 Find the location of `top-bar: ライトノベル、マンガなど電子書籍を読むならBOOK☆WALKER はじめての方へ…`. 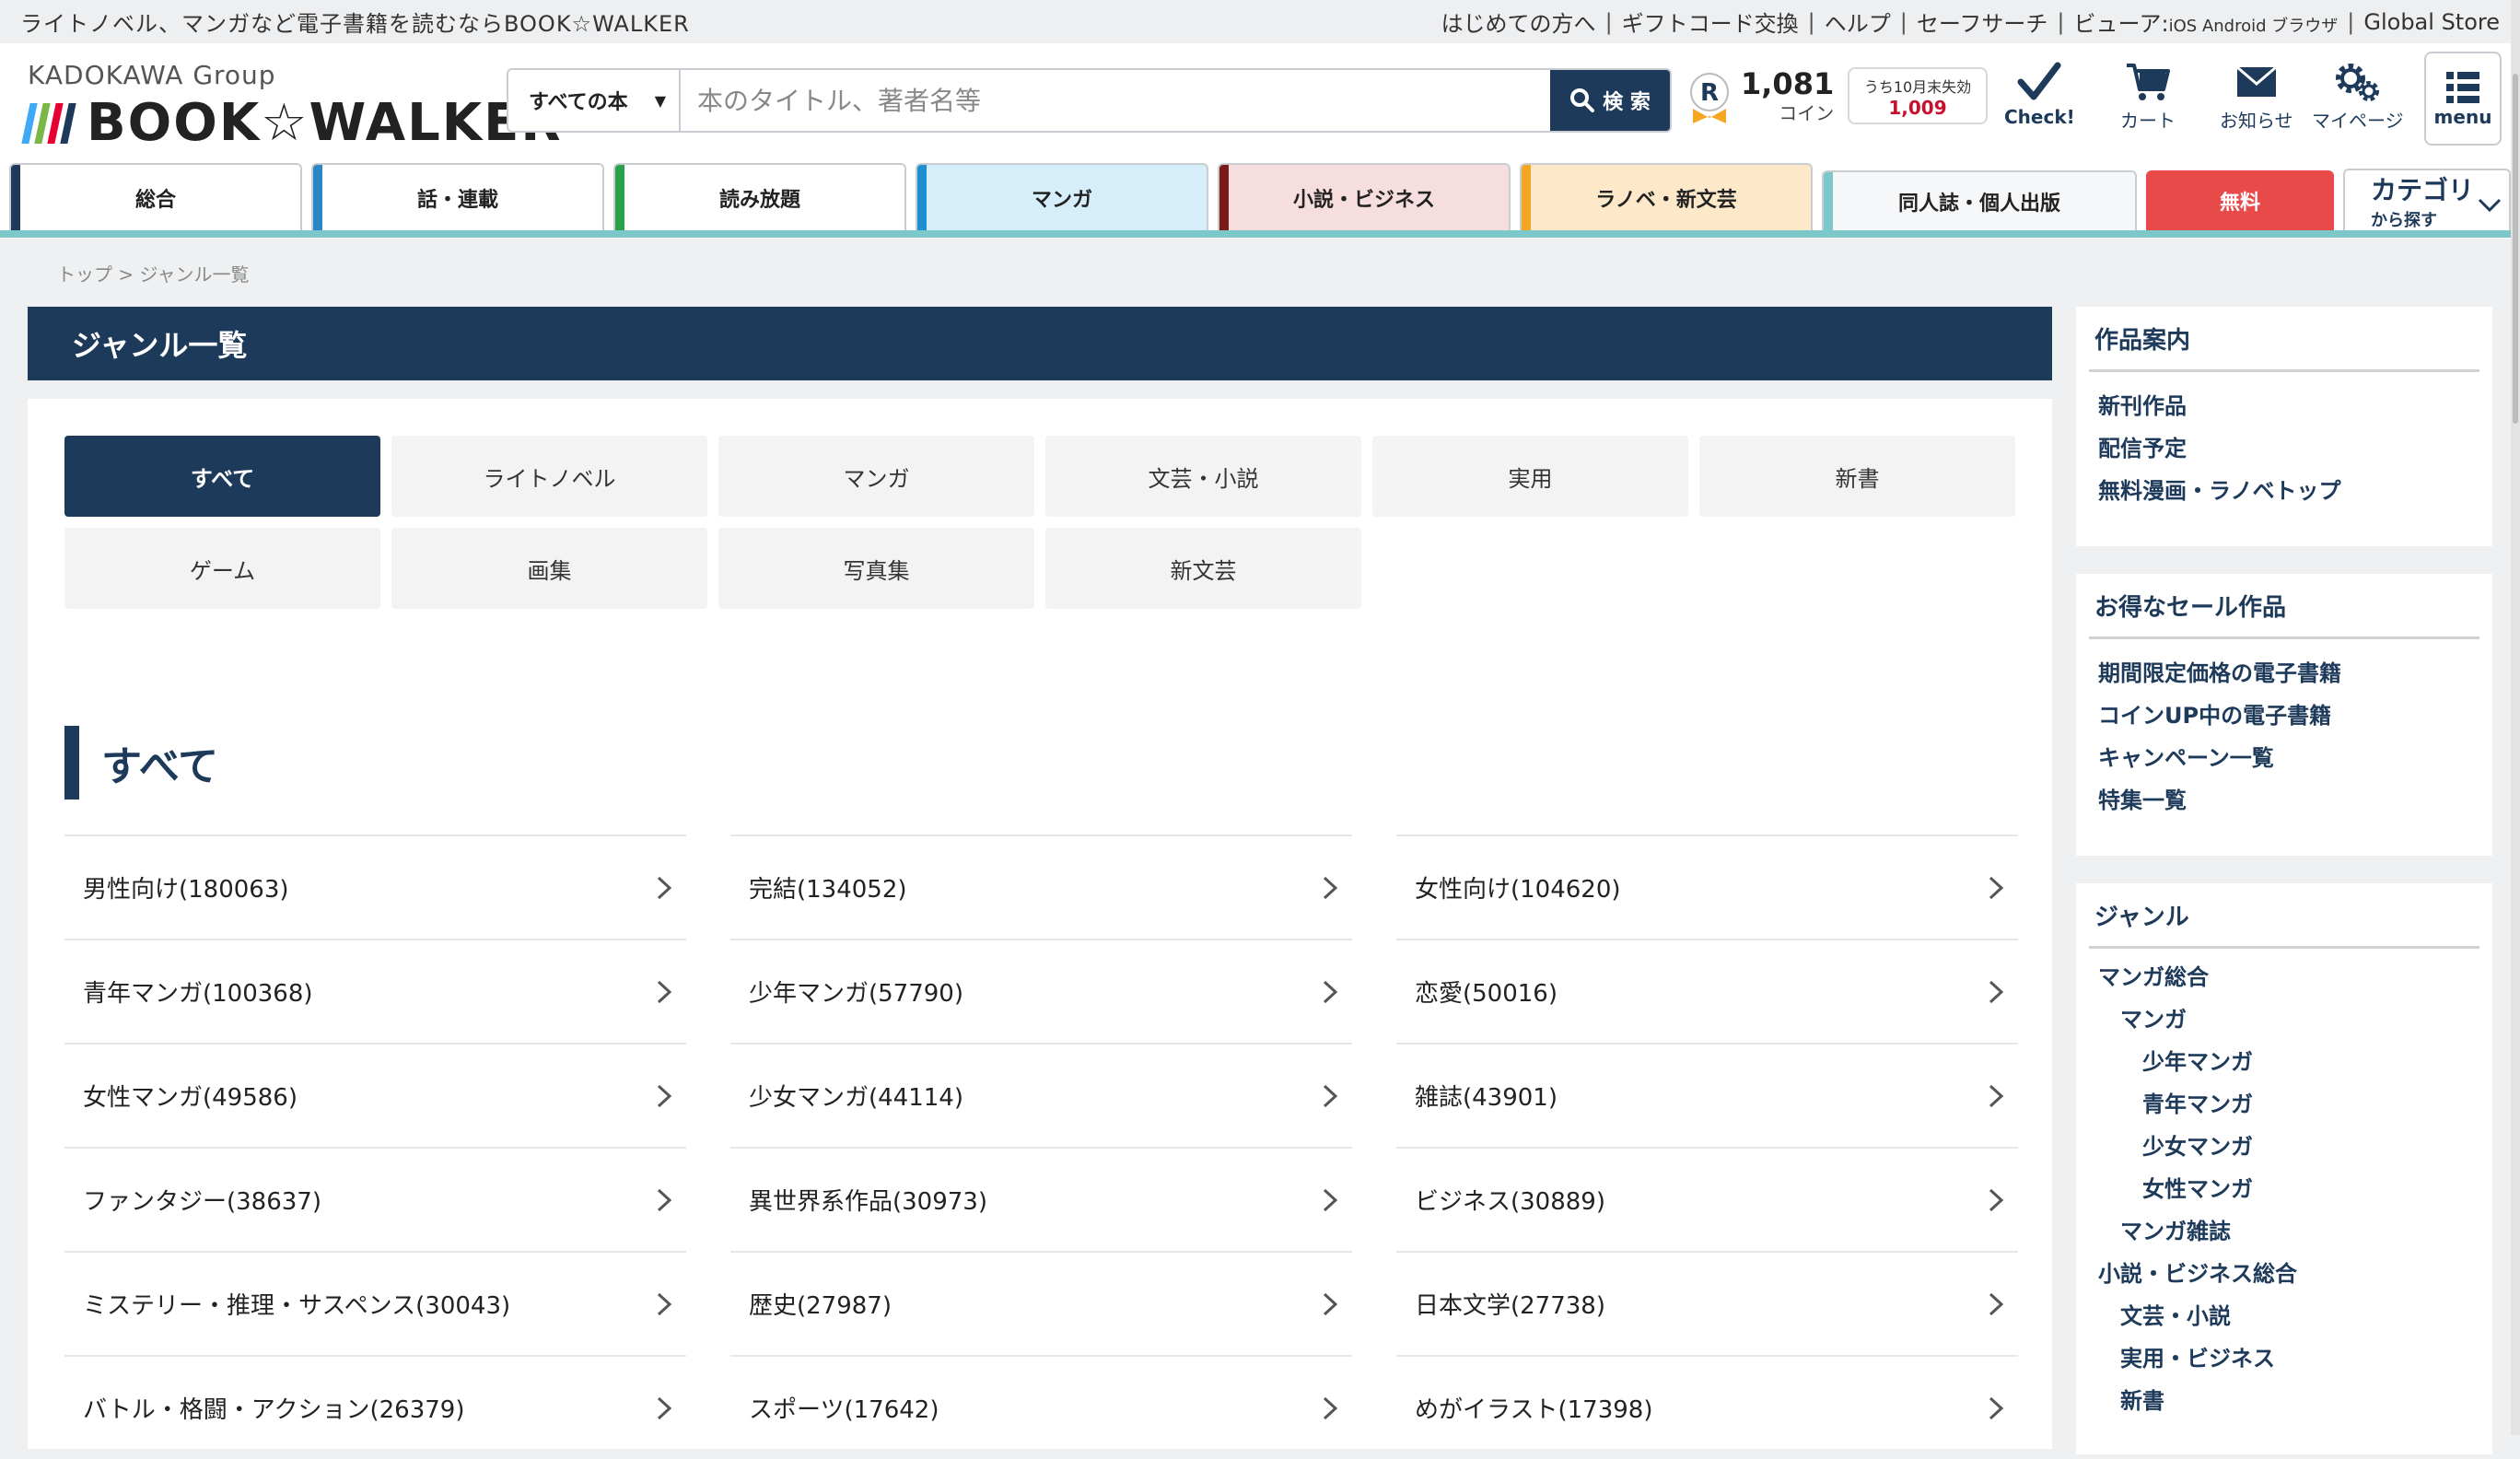

top-bar: ライトノベル、マンガなど電子書籍を読むならBOOK☆WALKER はじめての方へ… is located at coordinates (1260, 21).